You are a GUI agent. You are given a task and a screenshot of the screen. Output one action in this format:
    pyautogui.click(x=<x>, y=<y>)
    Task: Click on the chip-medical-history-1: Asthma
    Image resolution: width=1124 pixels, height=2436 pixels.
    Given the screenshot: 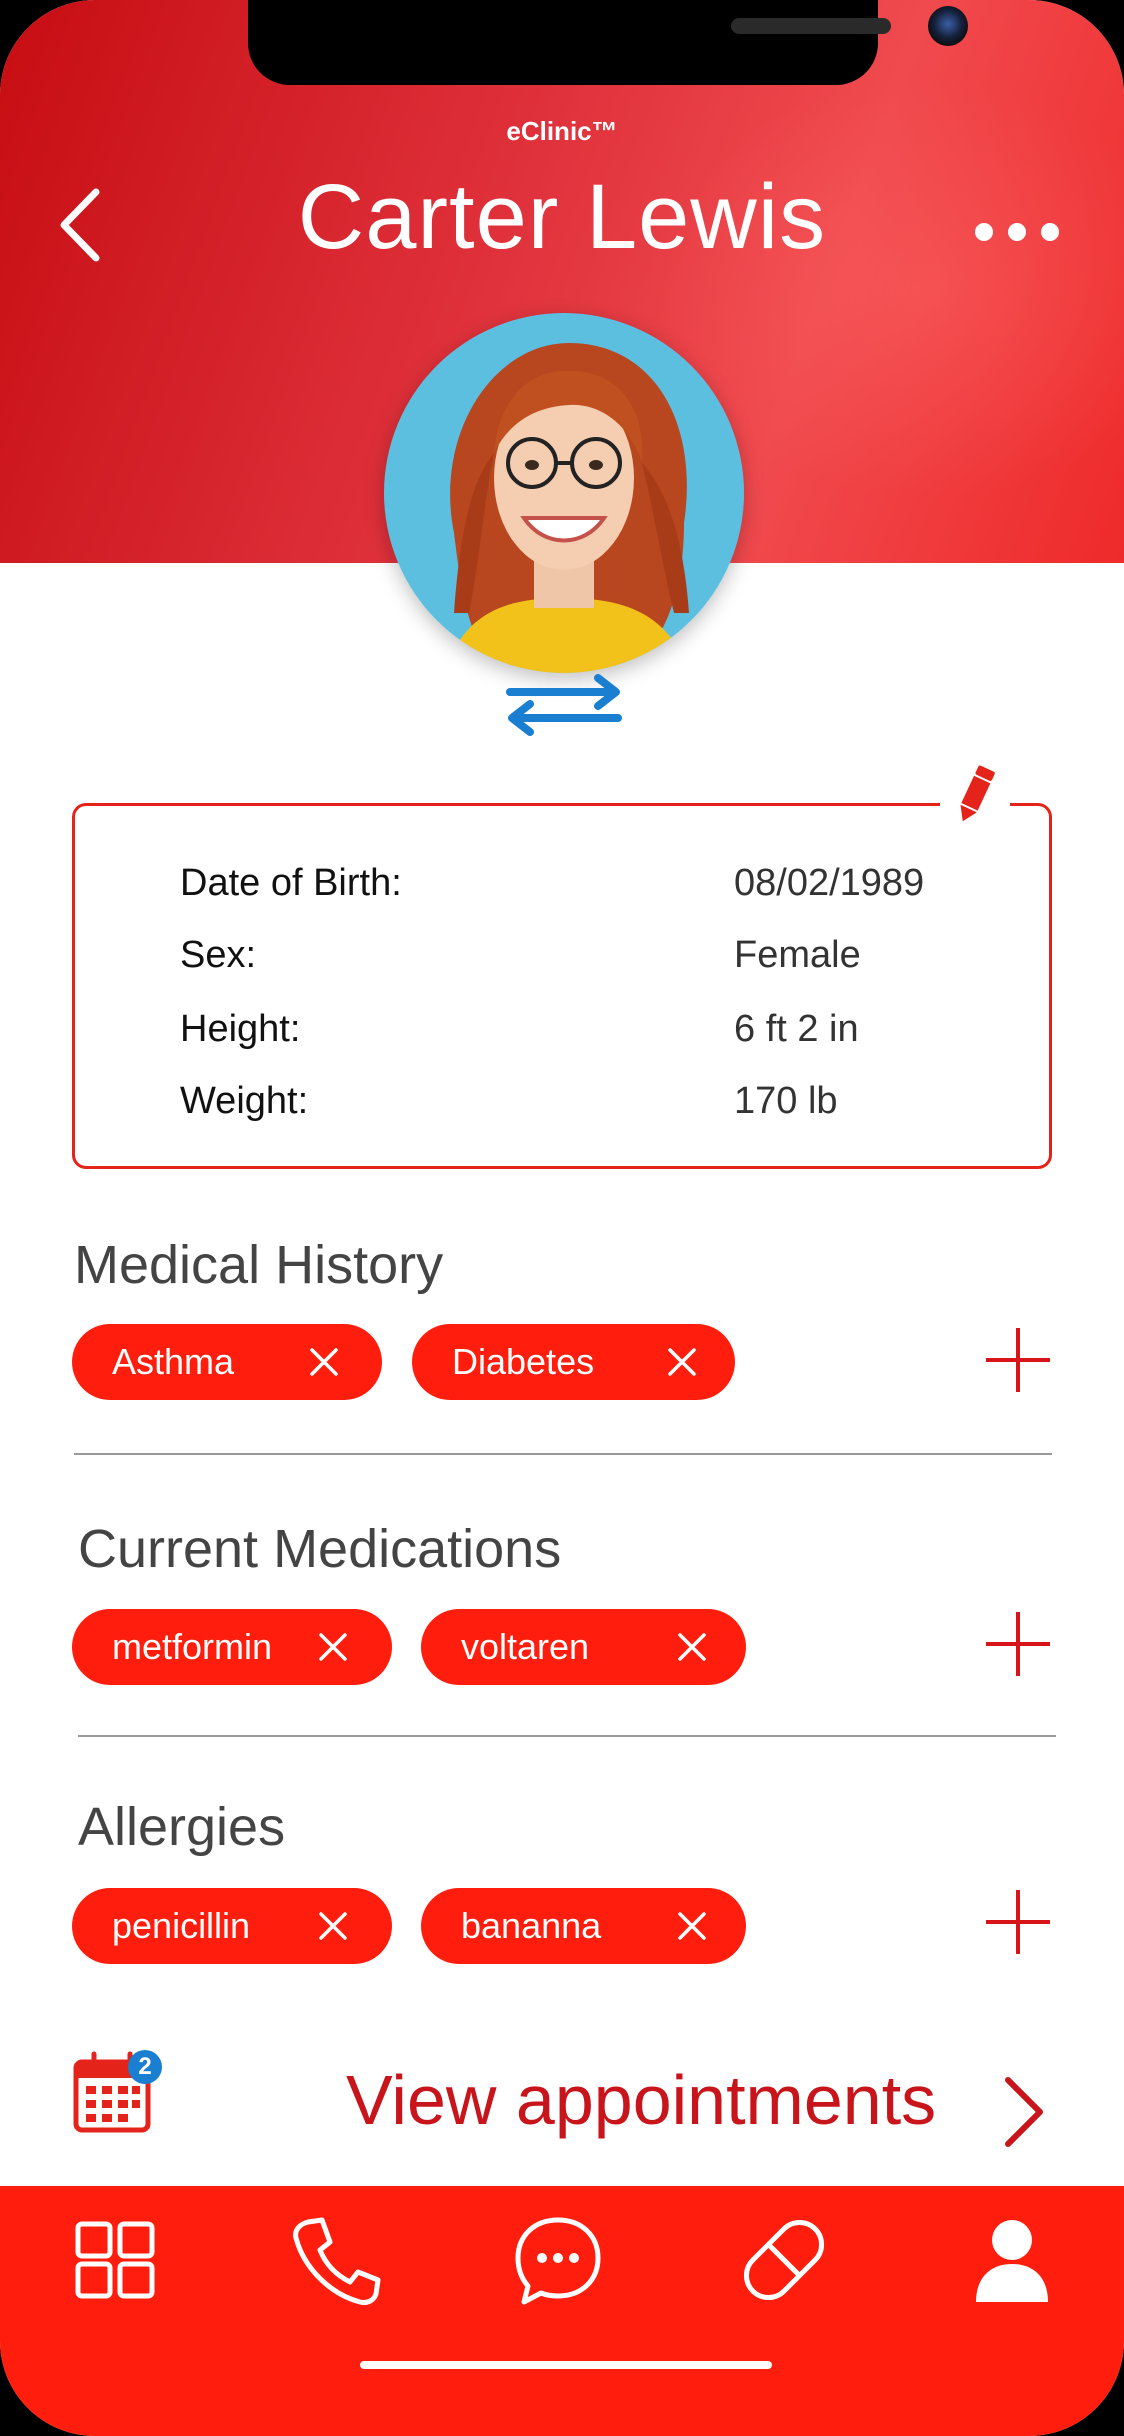 What is the action you would take?
    pyautogui.click(x=227, y=1362)
    